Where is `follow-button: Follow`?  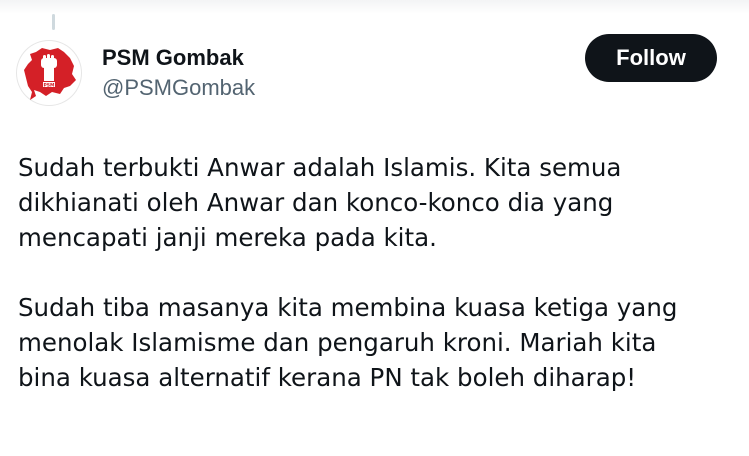
follow-button: Follow is located at coordinates (651, 58).